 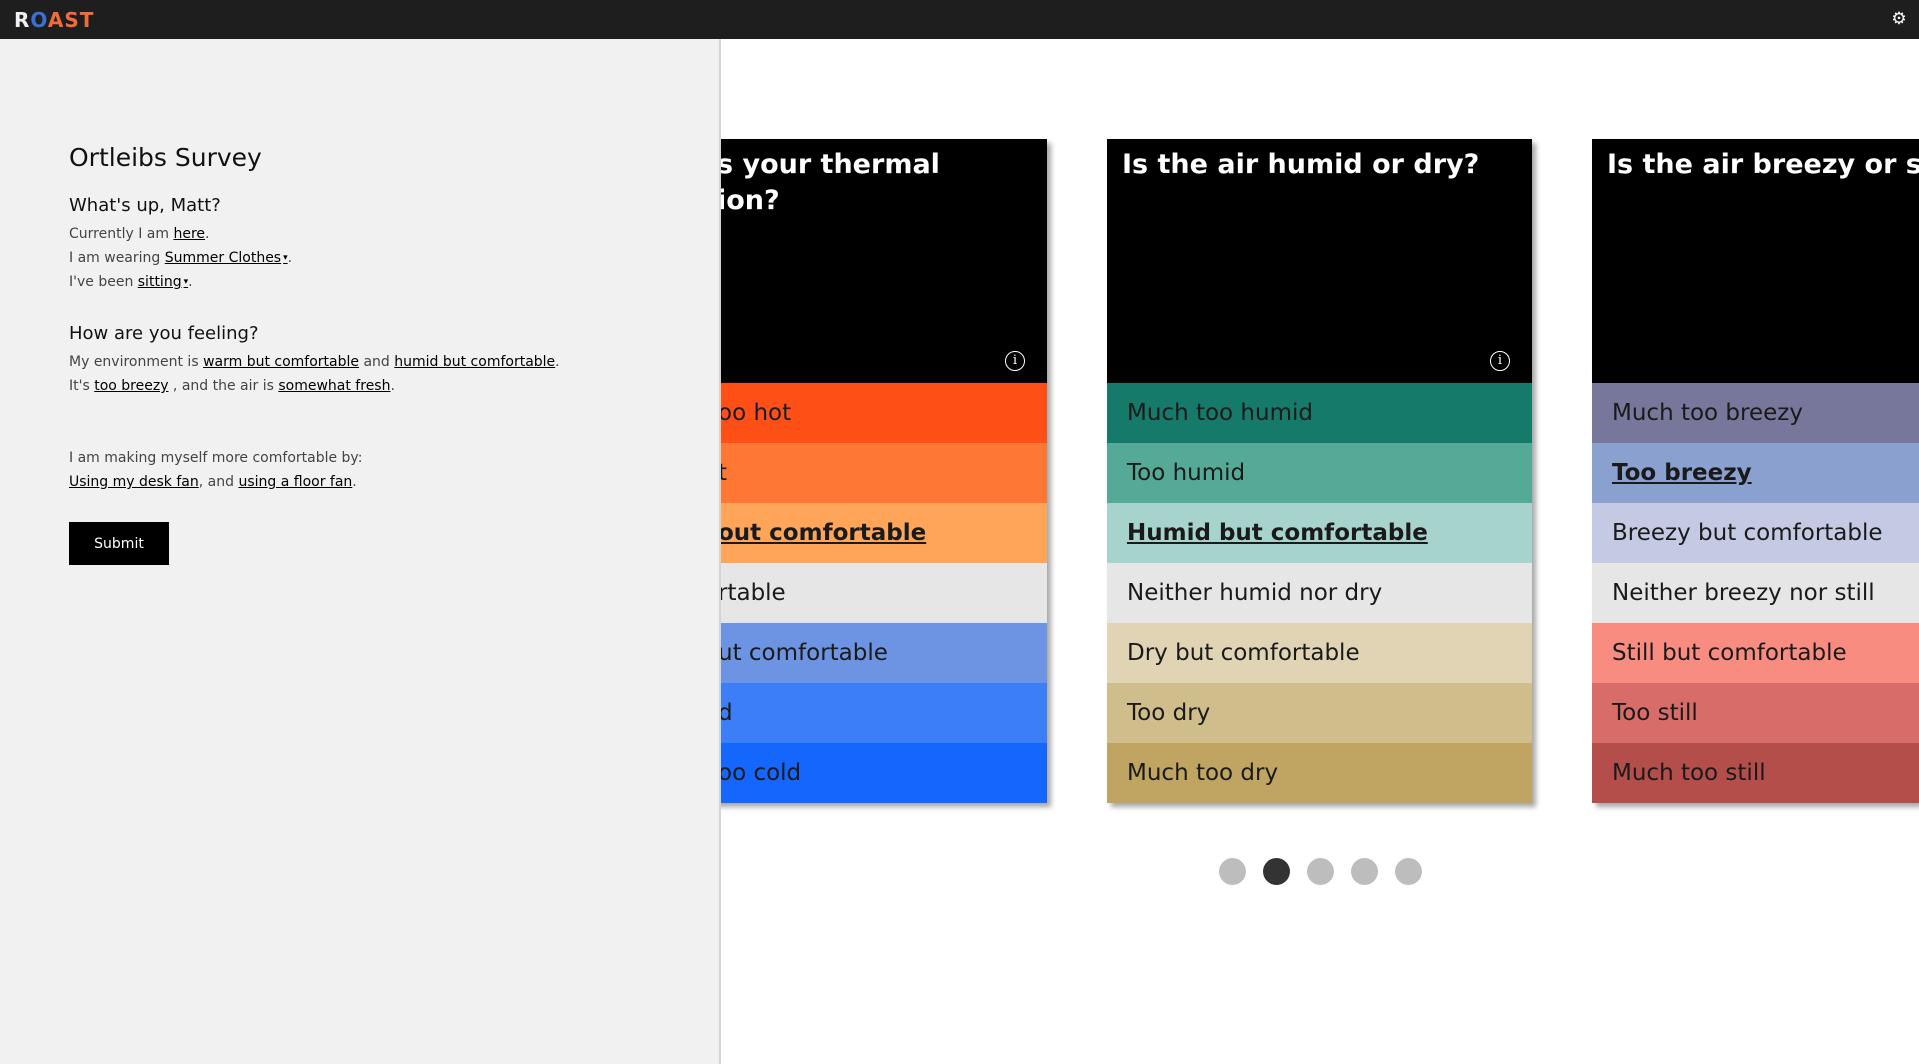 What do you see at coordinates (1899, 19) in the screenshot?
I see `gear-icon: ⚙` at bounding box center [1899, 19].